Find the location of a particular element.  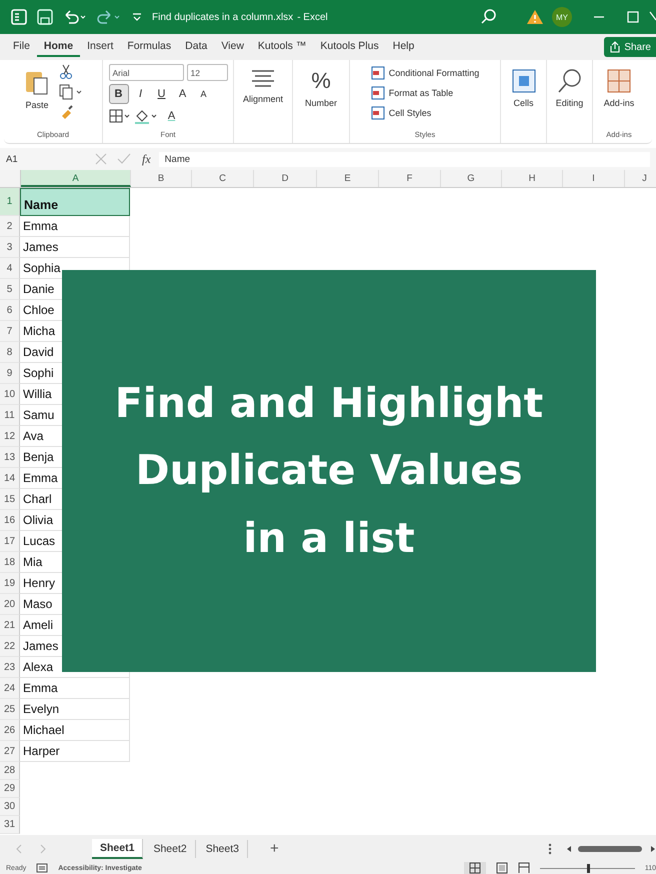

underline-button: U is located at coordinates (161, 94).